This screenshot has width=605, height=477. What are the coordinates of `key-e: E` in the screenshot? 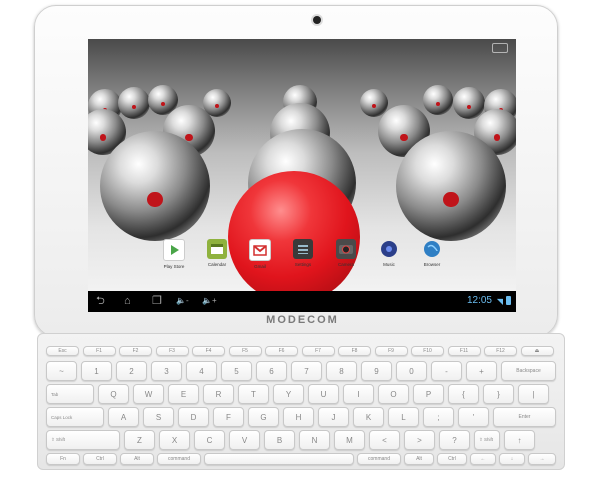 It's located at (183, 394).